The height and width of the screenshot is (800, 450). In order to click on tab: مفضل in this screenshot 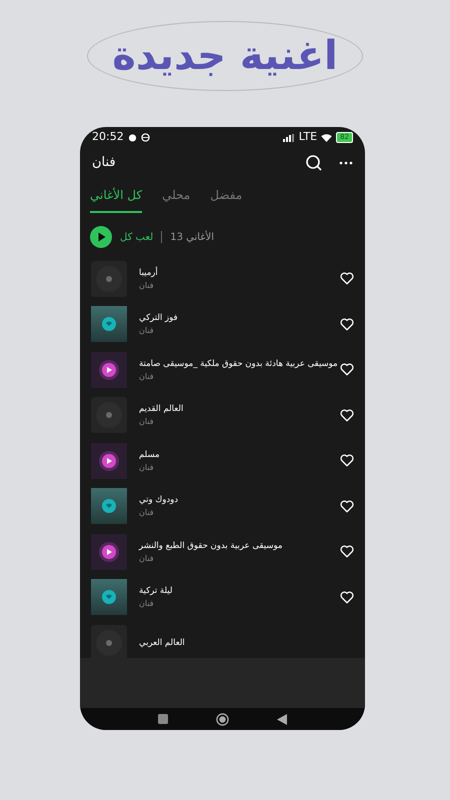, I will do `click(226, 199)`.